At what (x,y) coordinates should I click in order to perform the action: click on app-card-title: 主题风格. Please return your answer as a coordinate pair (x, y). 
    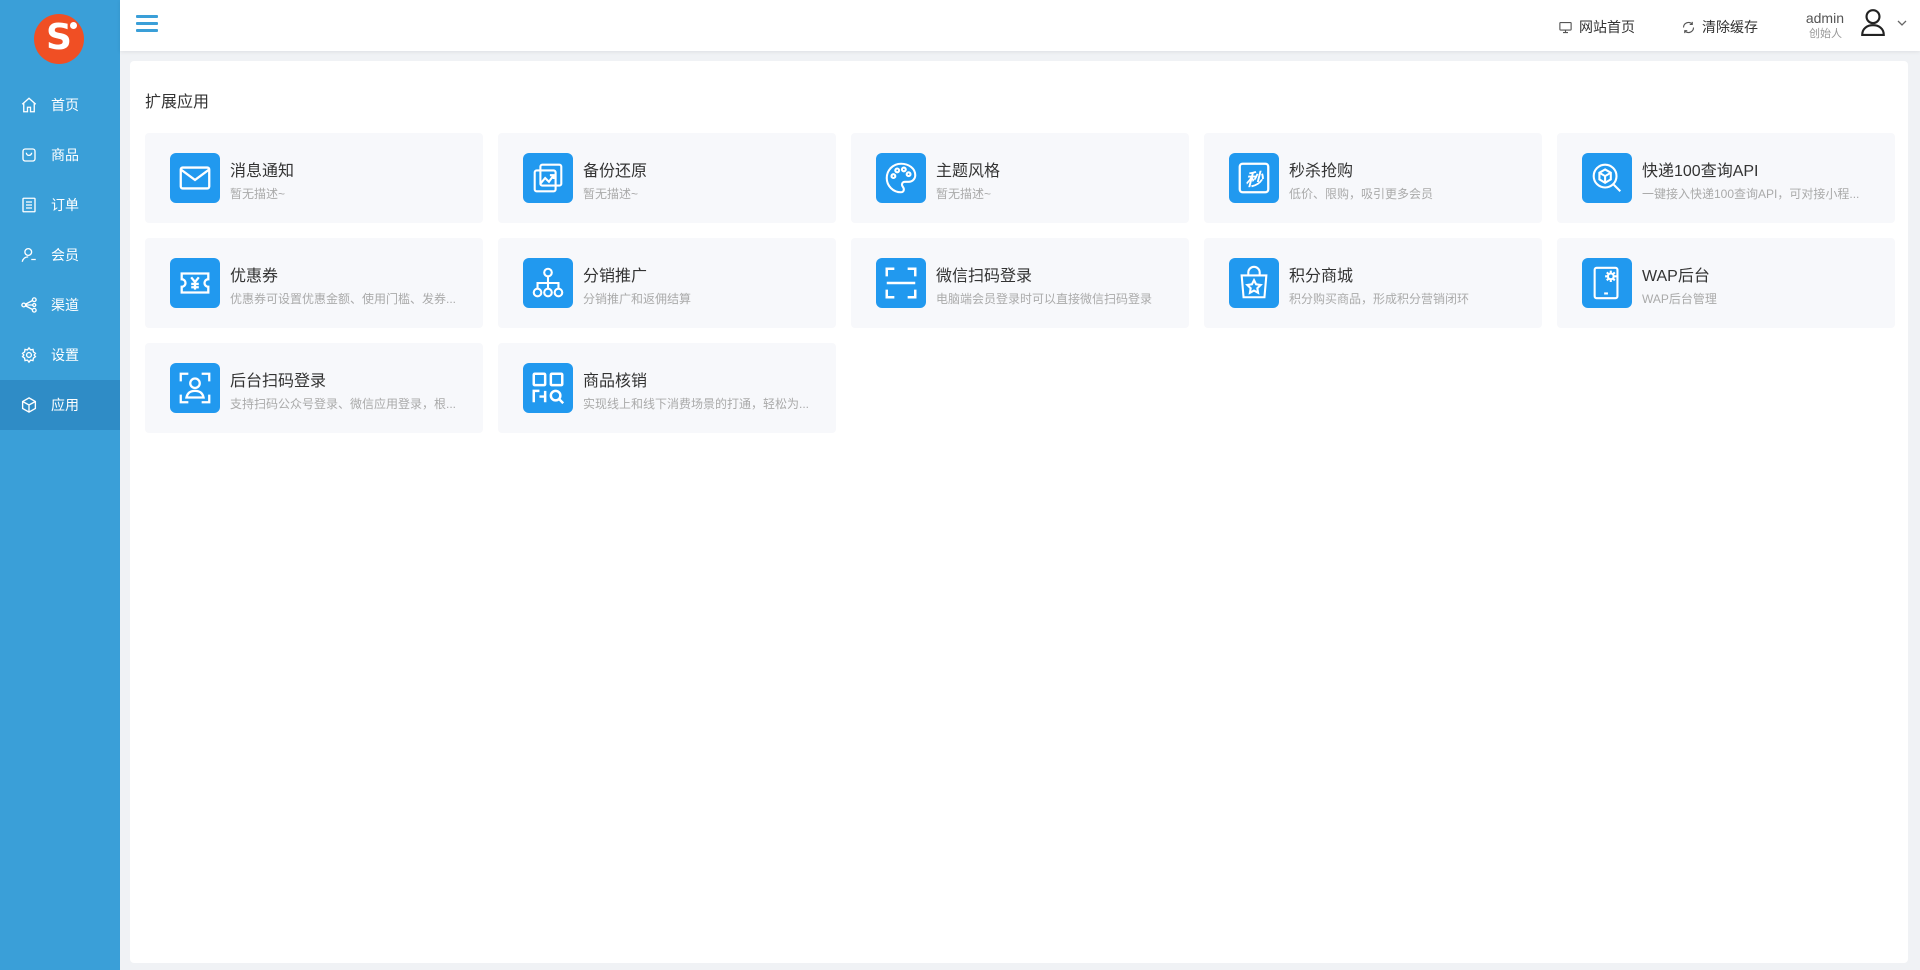
    Looking at the image, I should click on (968, 171).